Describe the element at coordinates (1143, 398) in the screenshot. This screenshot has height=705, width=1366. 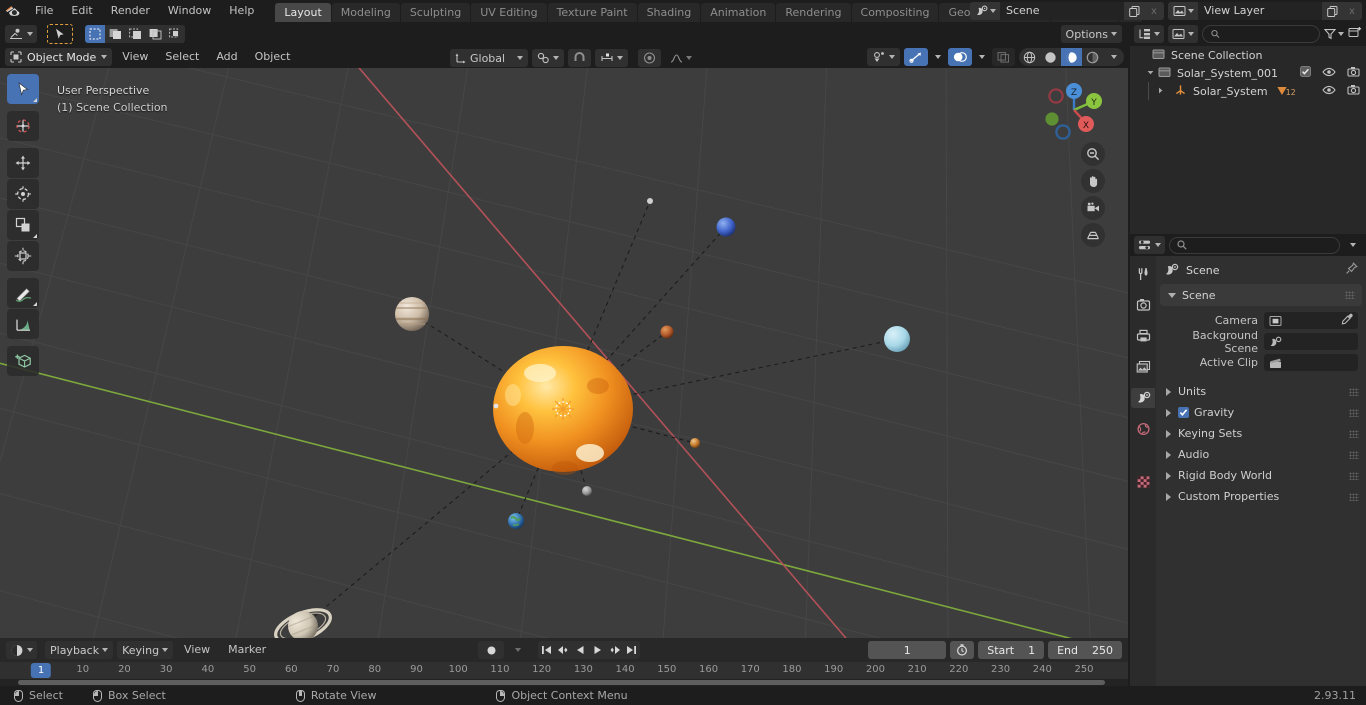
I see `properties-tab-scene` at that location.